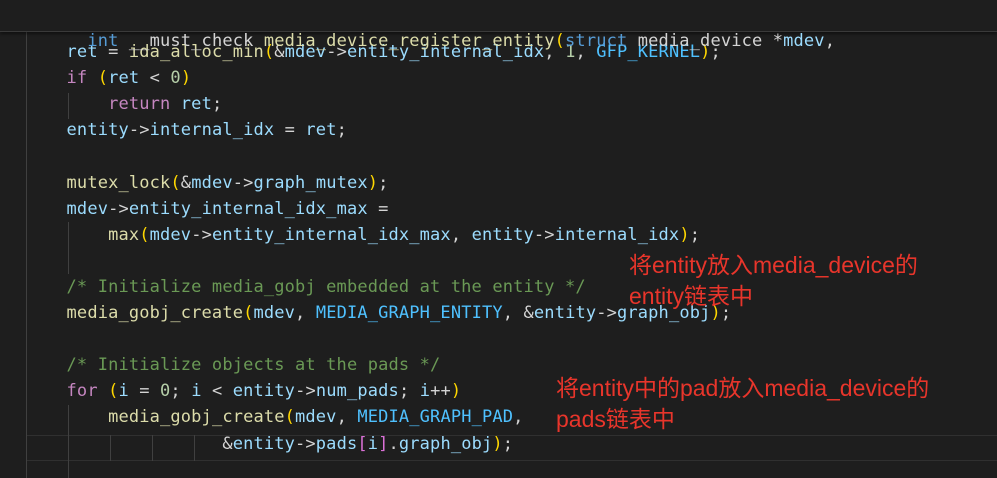 The width and height of the screenshot is (997, 478). What do you see at coordinates (691, 296) in the screenshot?
I see `annotation-line: entity链表中` at bounding box center [691, 296].